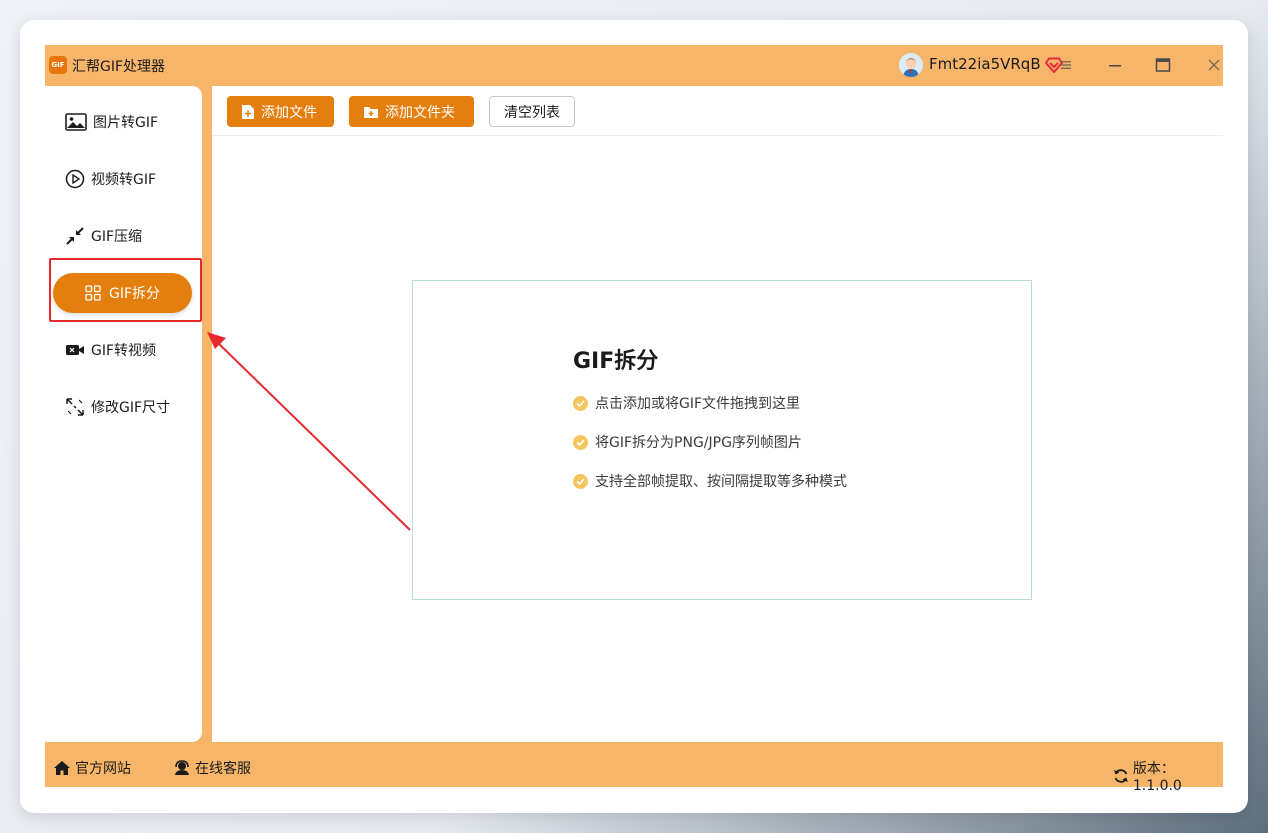 The width and height of the screenshot is (1268, 833). I want to click on menu-icon, so click(1066, 65).